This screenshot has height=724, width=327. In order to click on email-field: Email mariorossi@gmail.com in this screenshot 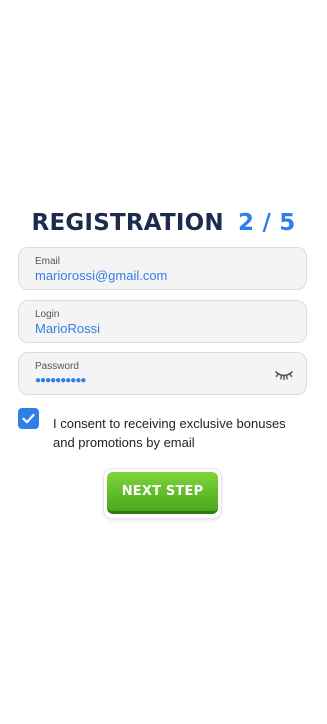, I will do `click(162, 268)`.